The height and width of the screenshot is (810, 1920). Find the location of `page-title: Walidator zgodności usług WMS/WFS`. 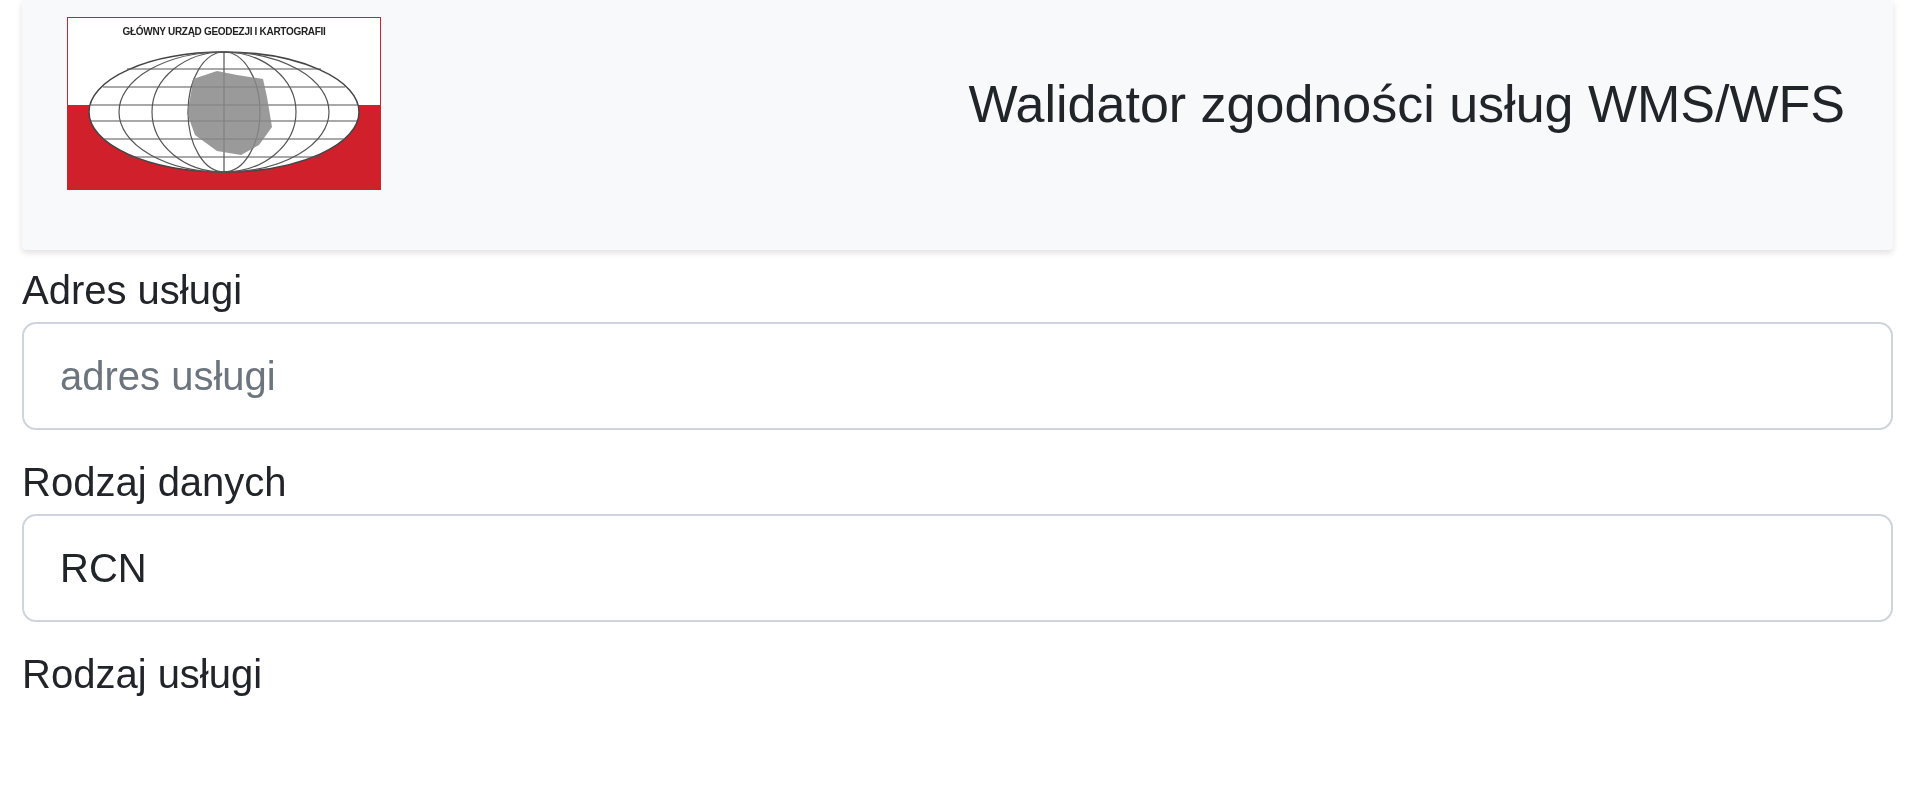

page-title: Walidator zgodności usług WMS/WFS is located at coordinates (1406, 104).